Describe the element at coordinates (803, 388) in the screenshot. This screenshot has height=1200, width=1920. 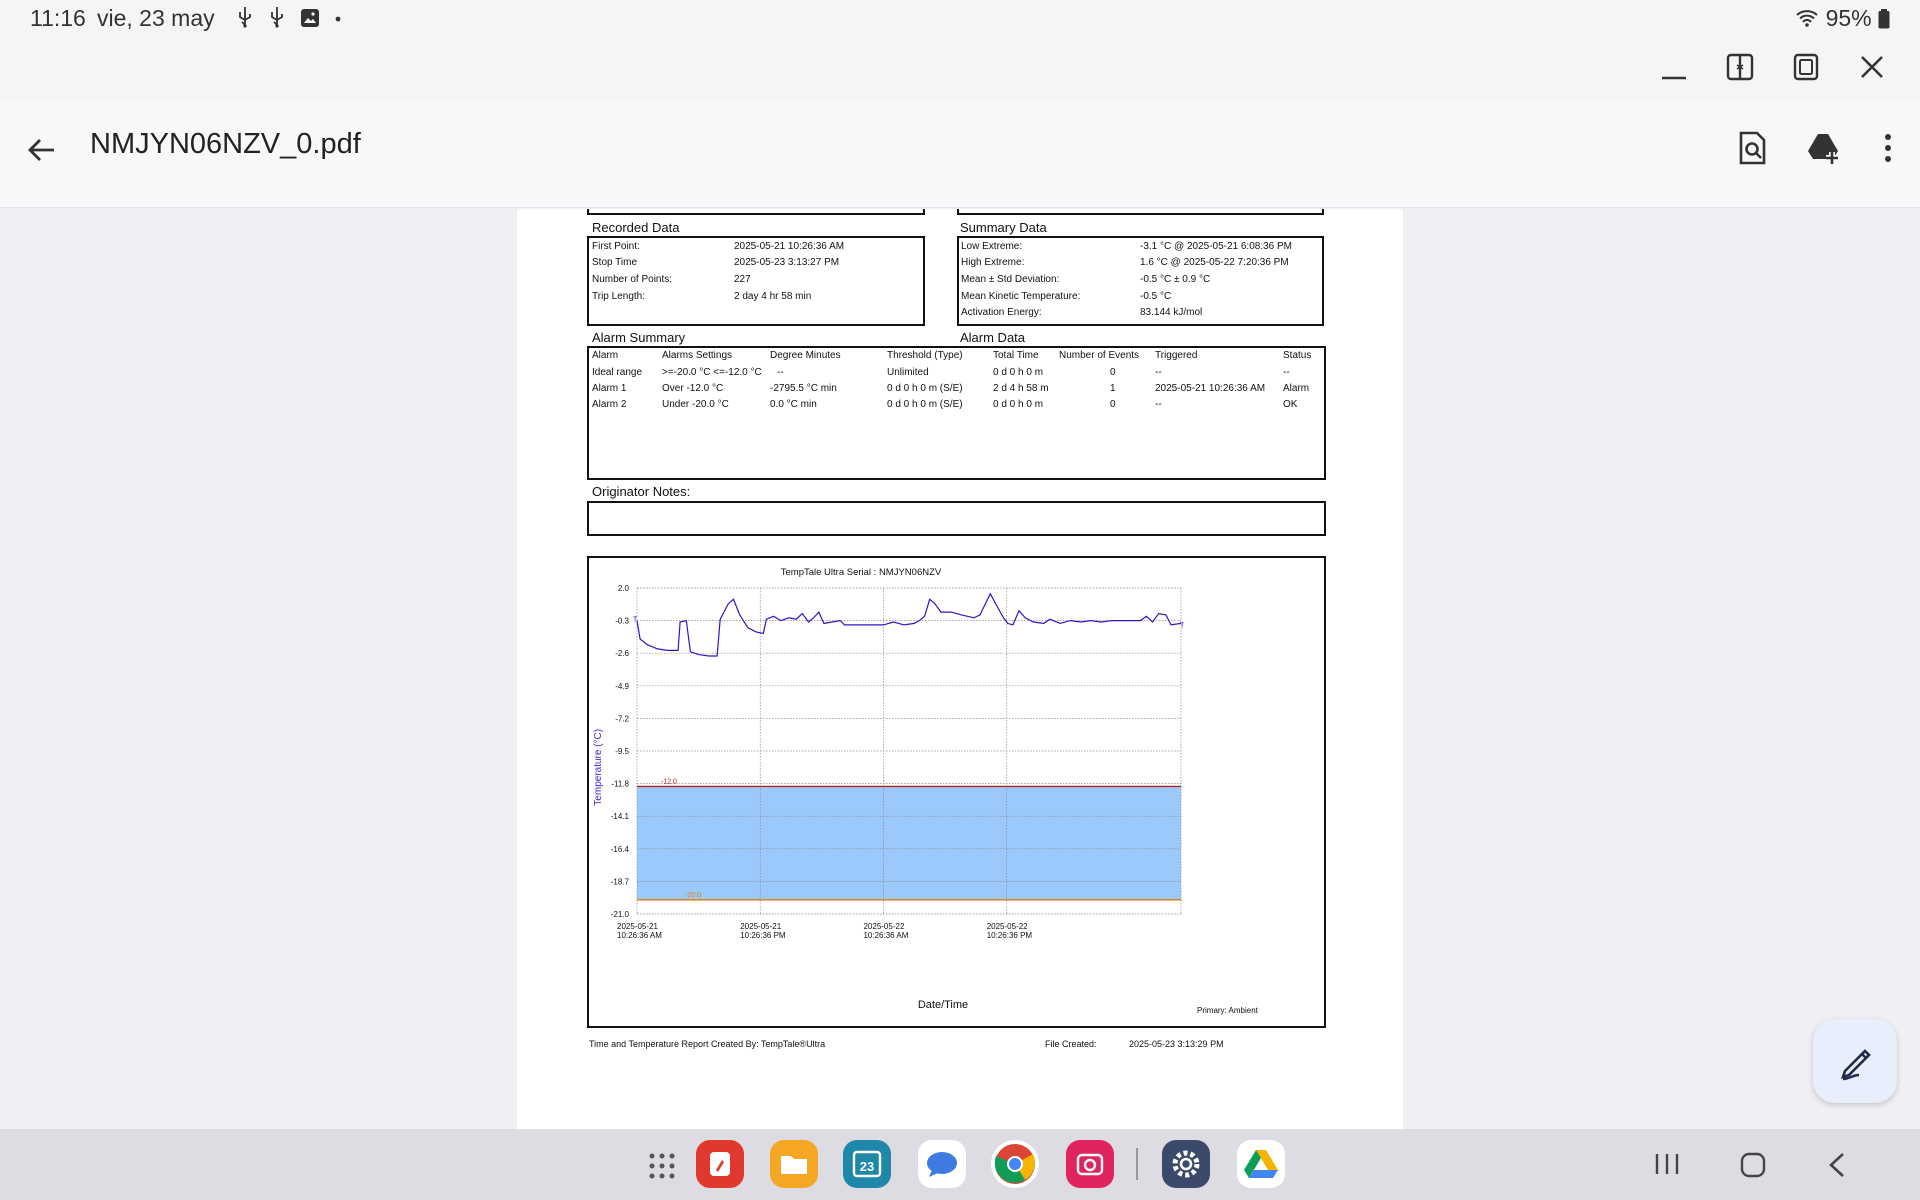
I see `alarm-cell: -2795.5 °C min` at that location.